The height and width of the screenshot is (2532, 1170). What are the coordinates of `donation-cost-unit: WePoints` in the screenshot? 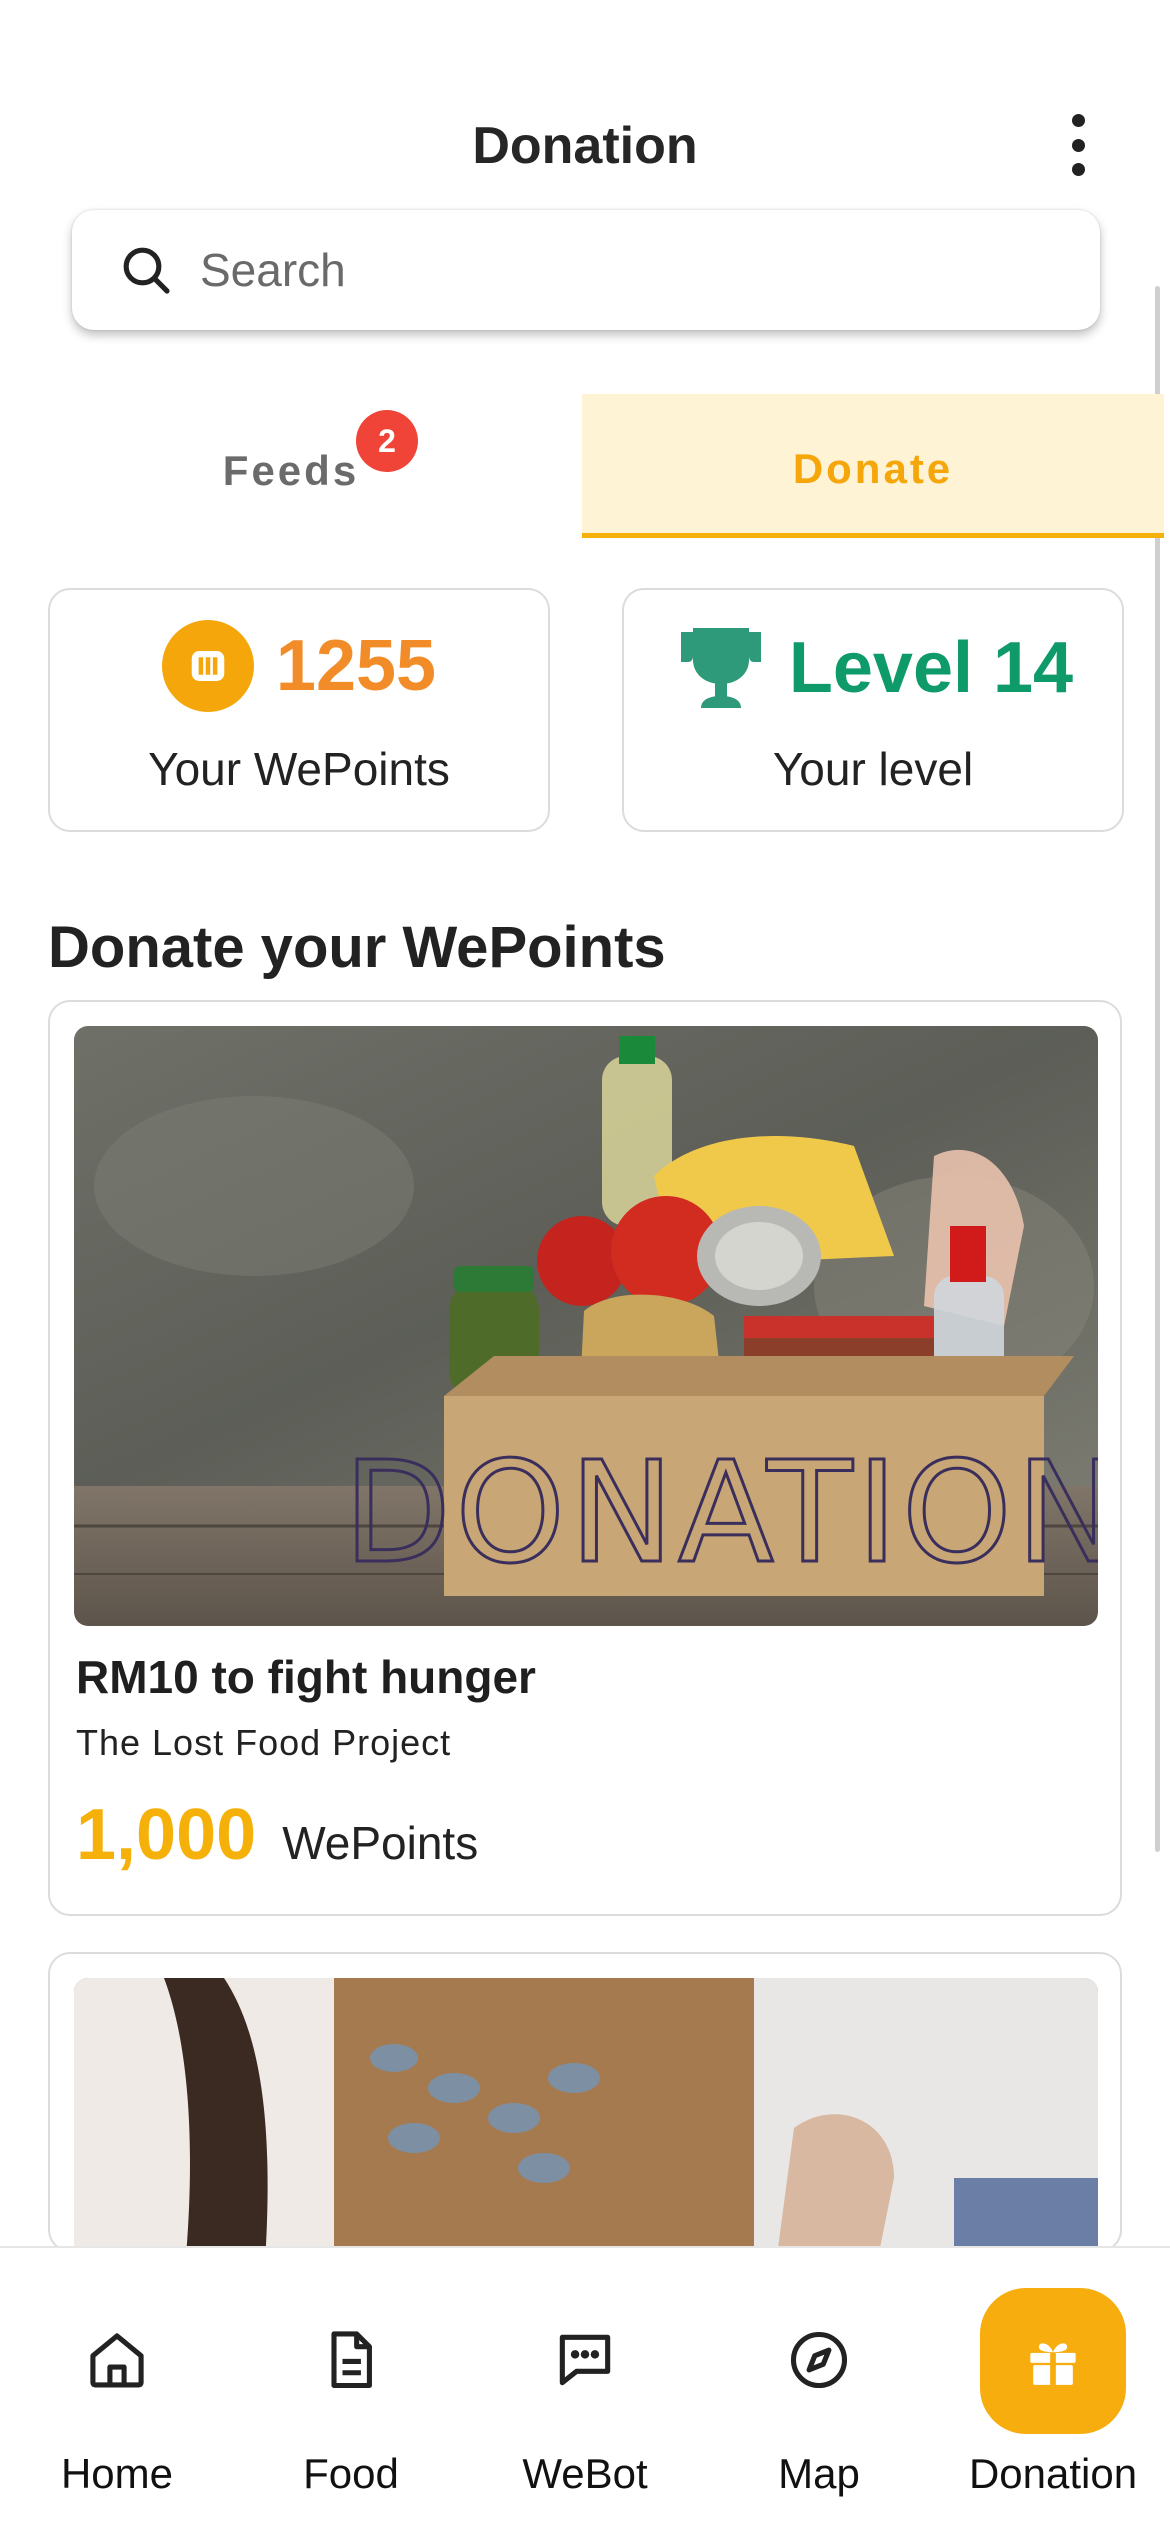 It's located at (380, 1843).